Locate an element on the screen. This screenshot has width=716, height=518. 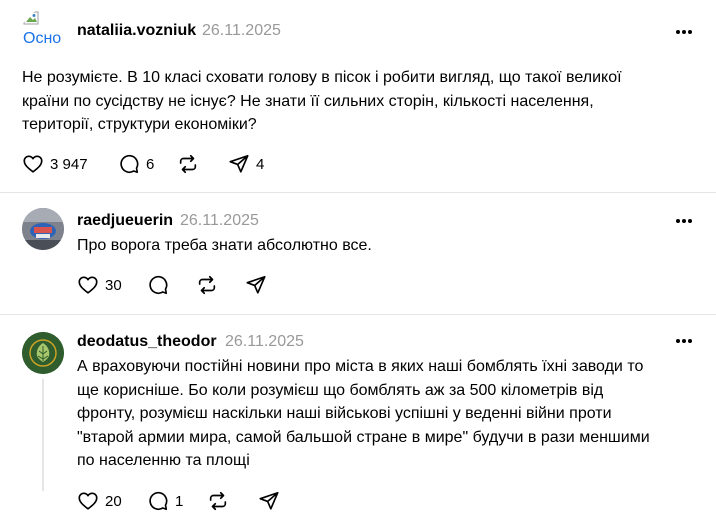
like-button: 3 947 is located at coordinates (55, 164).